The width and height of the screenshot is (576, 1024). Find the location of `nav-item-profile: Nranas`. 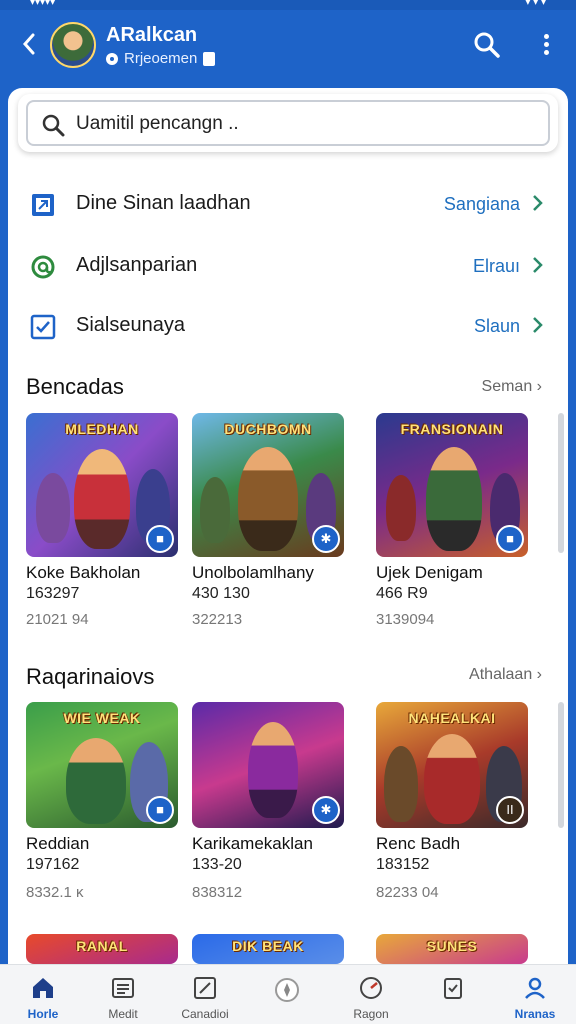

nav-item-profile: Nranas is located at coordinates (535, 994).